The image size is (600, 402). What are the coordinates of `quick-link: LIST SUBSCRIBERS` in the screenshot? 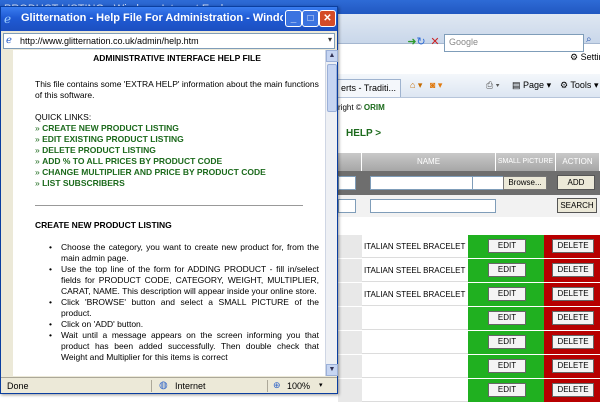 It's located at (83, 183).